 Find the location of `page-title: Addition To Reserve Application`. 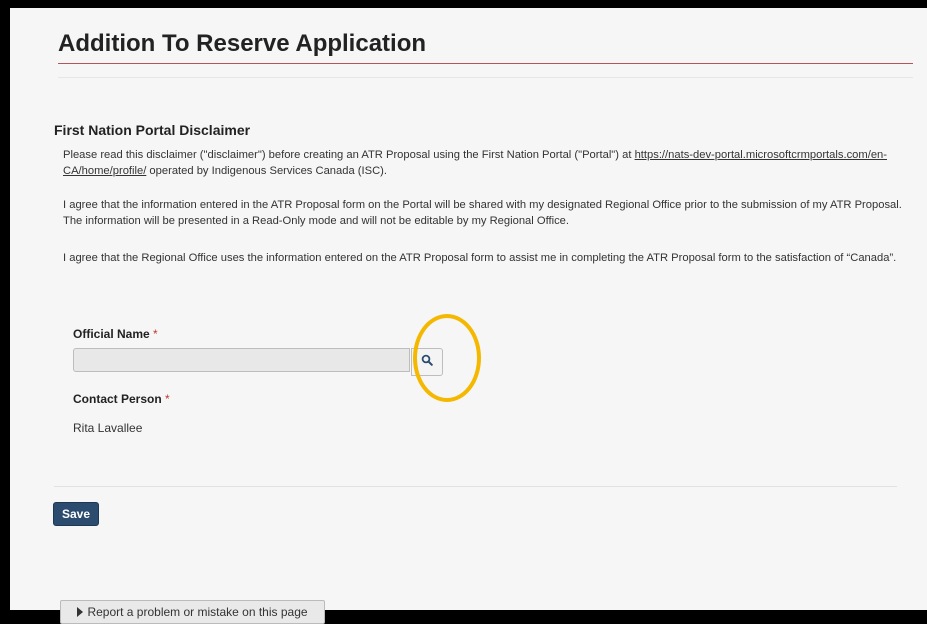

page-title: Addition To Reserve Application is located at coordinates (242, 43).